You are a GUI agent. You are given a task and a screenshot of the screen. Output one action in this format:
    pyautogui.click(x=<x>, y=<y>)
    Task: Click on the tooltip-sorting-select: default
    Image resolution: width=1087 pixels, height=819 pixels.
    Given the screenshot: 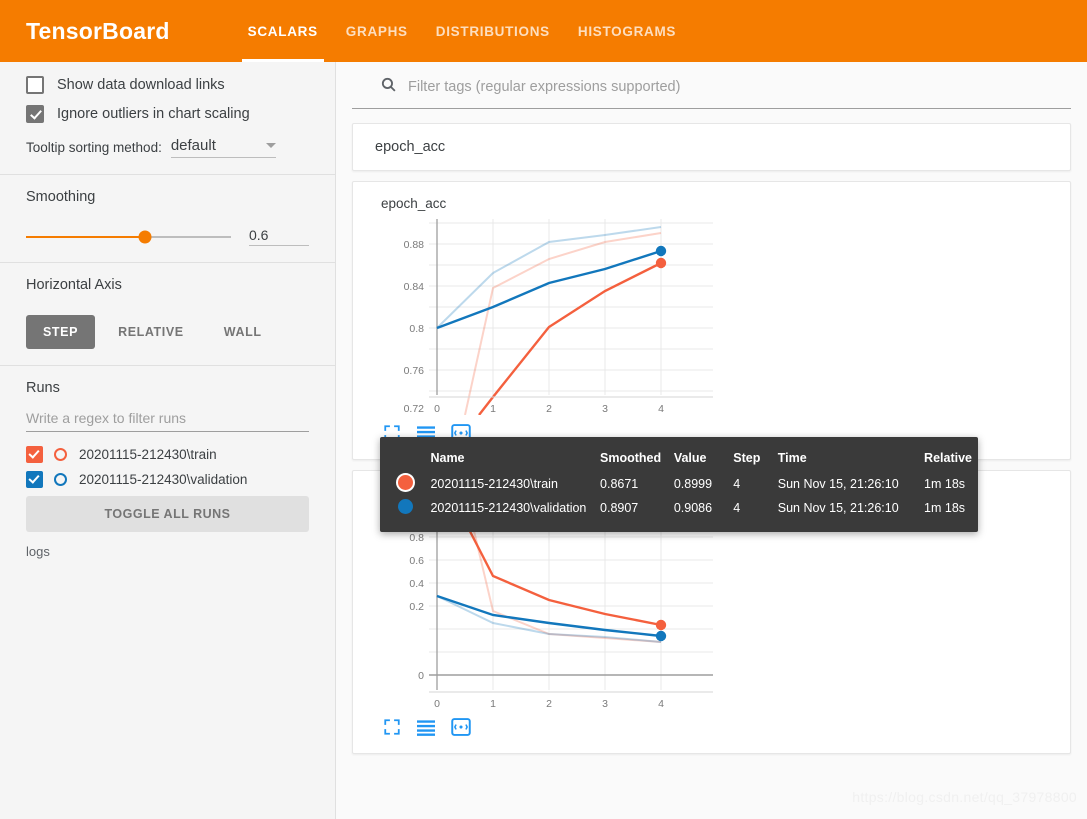 What is the action you would take?
    pyautogui.click(x=223, y=147)
    